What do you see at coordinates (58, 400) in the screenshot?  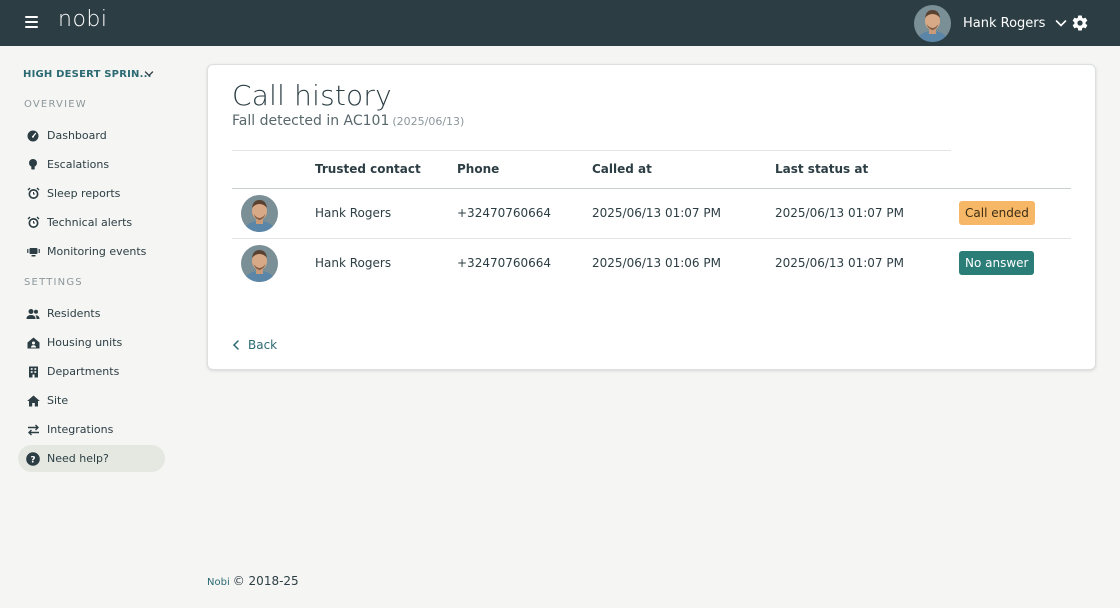 I see `sidebar-item-label: Site` at bounding box center [58, 400].